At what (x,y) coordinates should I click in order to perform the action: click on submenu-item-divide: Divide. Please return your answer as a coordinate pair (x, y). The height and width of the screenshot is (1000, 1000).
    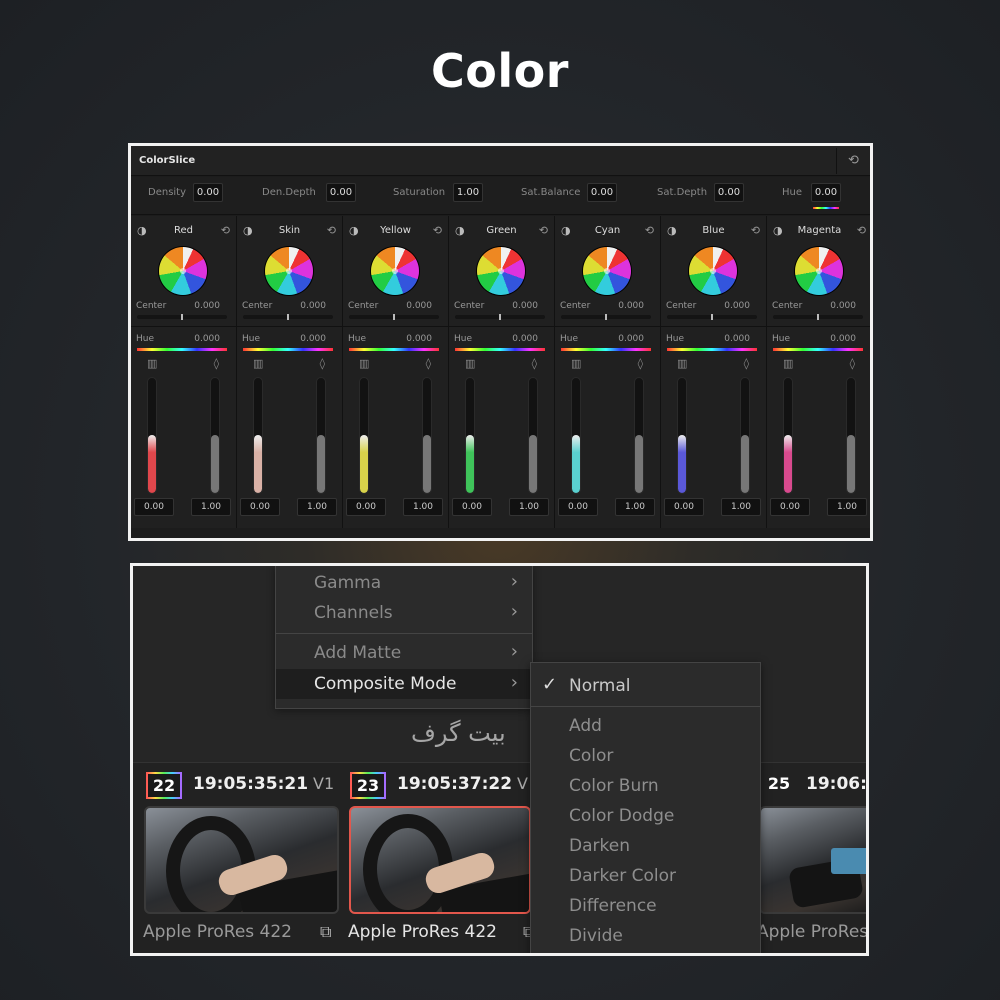
    Looking at the image, I should click on (645, 936).